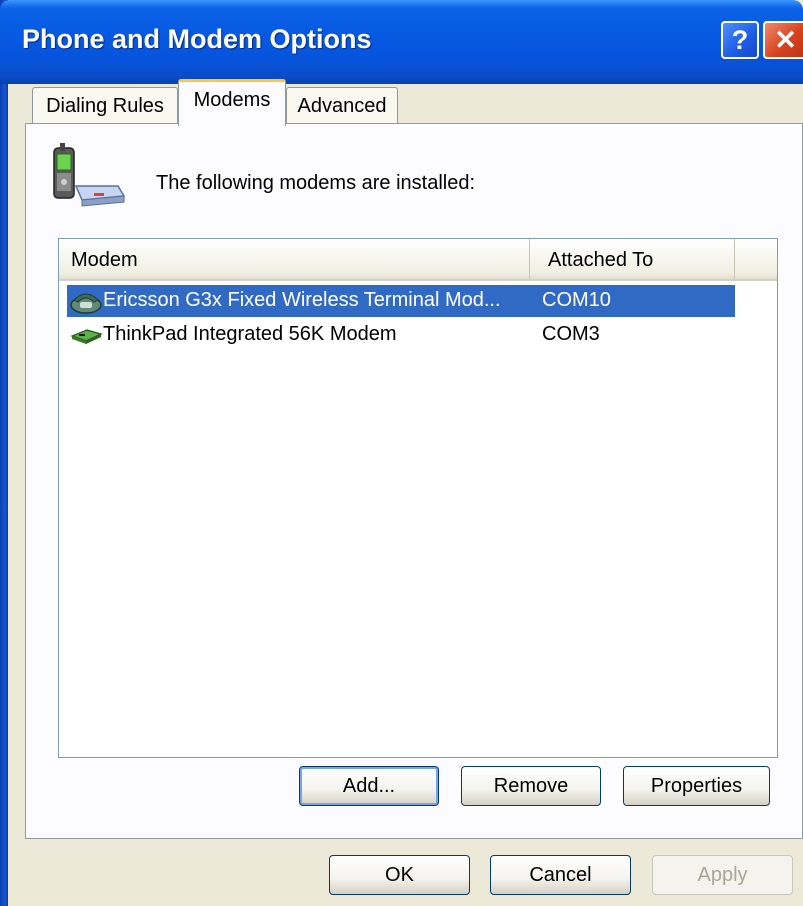  I want to click on modem-name: ThinkPad Integrated 56K Modem, so click(250, 334).